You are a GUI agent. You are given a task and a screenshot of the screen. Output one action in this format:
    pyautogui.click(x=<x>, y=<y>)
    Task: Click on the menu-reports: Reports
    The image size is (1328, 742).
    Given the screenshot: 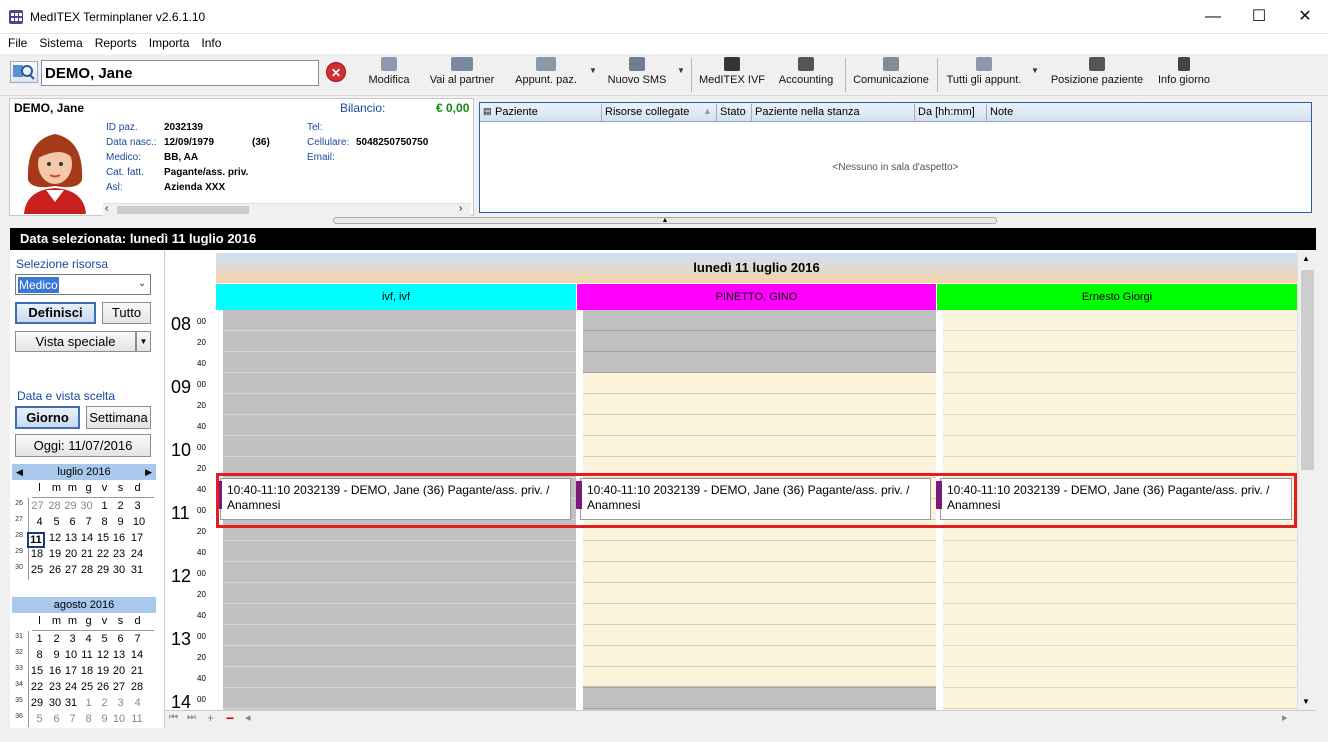 What is the action you would take?
    pyautogui.click(x=116, y=43)
    